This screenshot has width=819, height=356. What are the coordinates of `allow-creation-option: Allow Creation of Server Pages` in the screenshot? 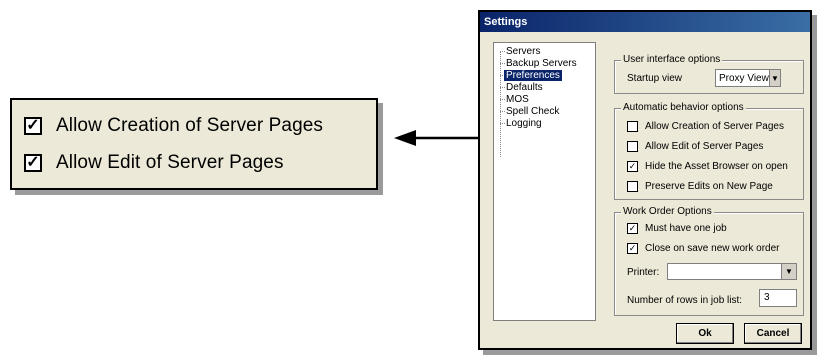 It's located at (705, 126).